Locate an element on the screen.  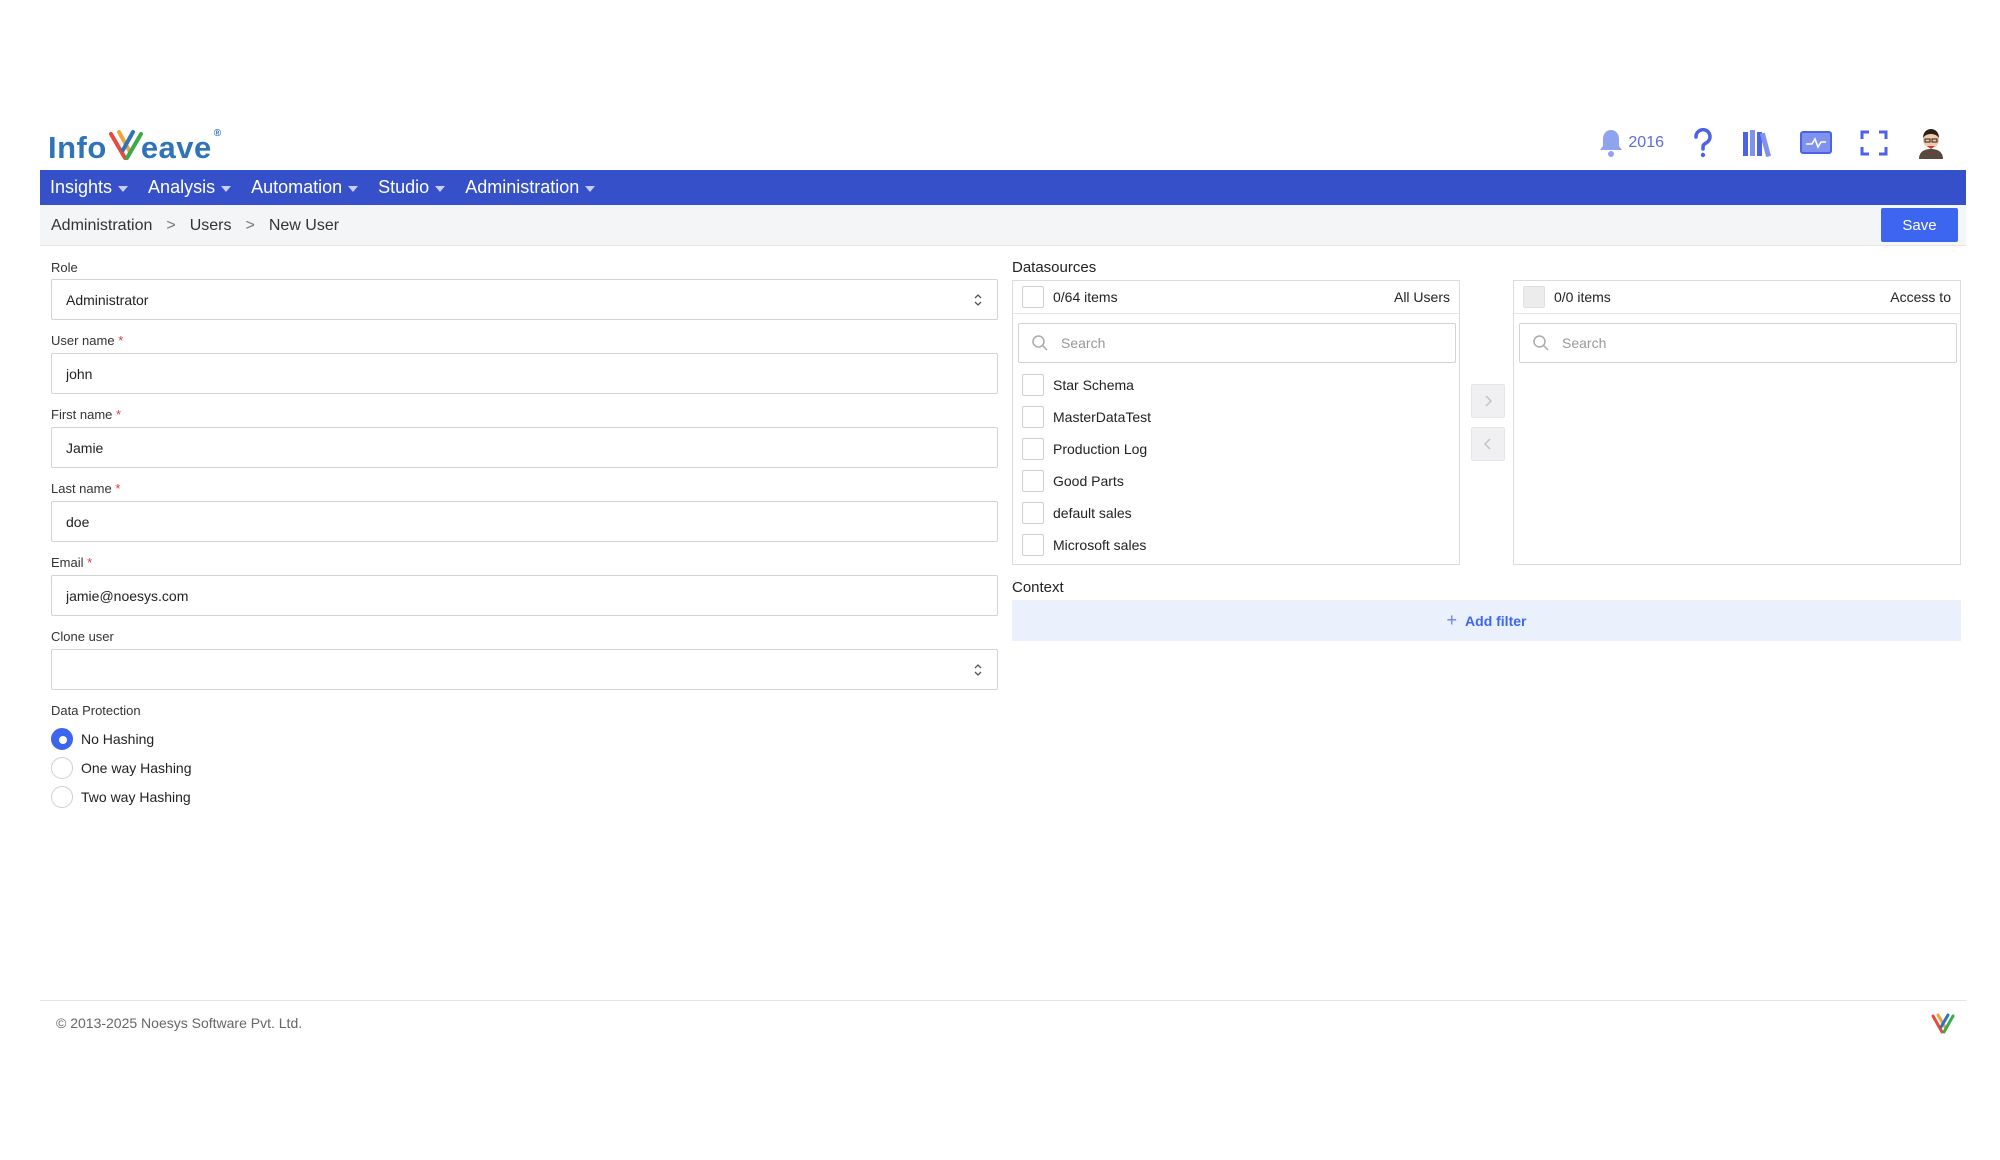
target-select-all-checkbox is located at coordinates (1534, 297).